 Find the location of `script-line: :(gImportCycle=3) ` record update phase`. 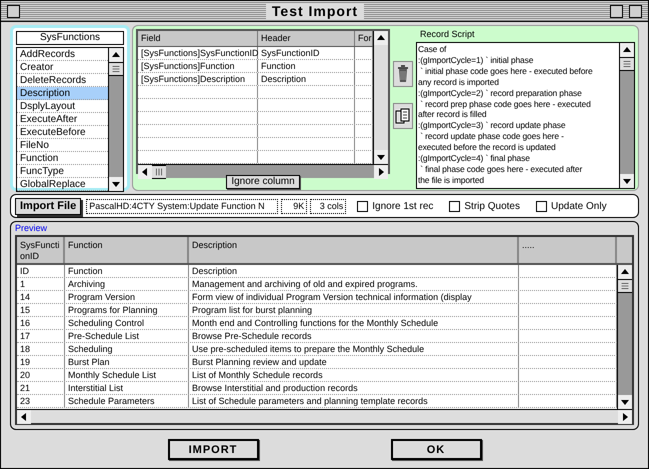

script-line: :(gImportCycle=3) ` record update phase is located at coordinates (492, 126).